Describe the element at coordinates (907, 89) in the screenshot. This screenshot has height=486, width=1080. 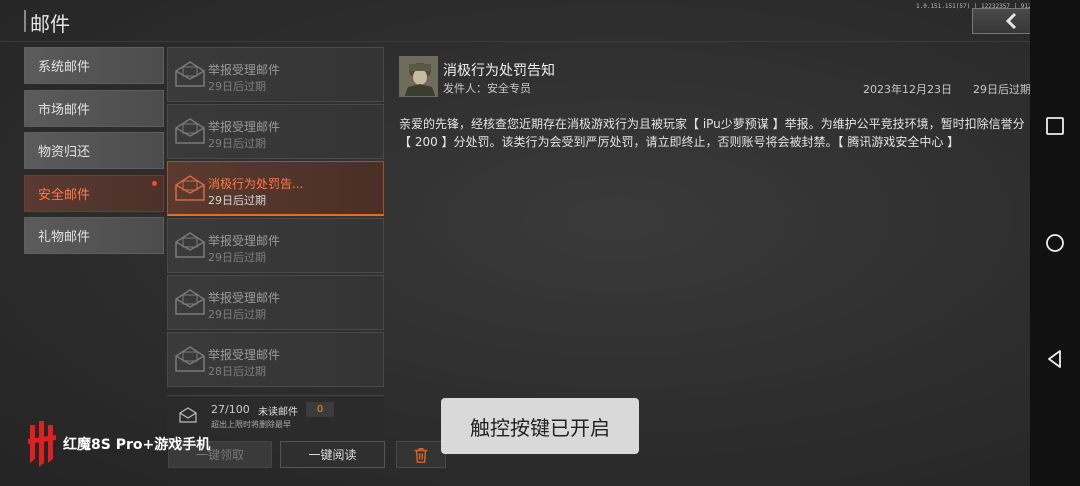
I see `mail-date: 2023年12月23日` at that location.